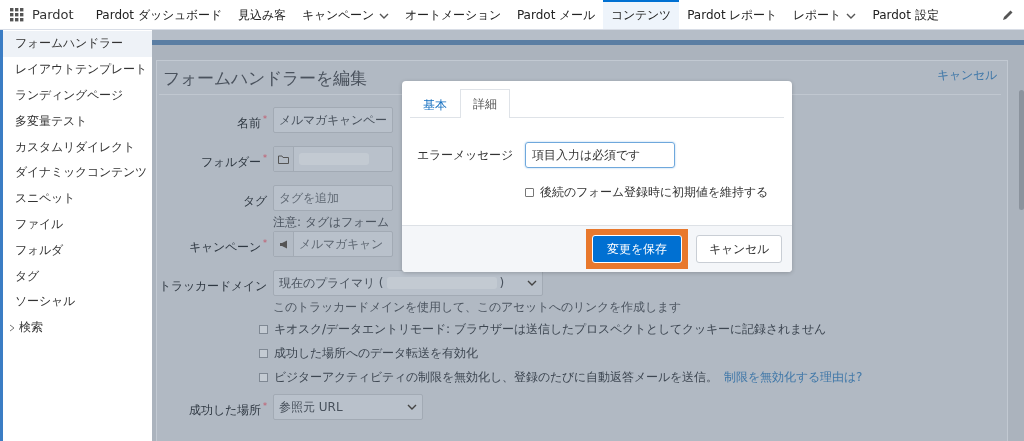  I want to click on sidebar-item: ソーシャル, so click(77, 301).